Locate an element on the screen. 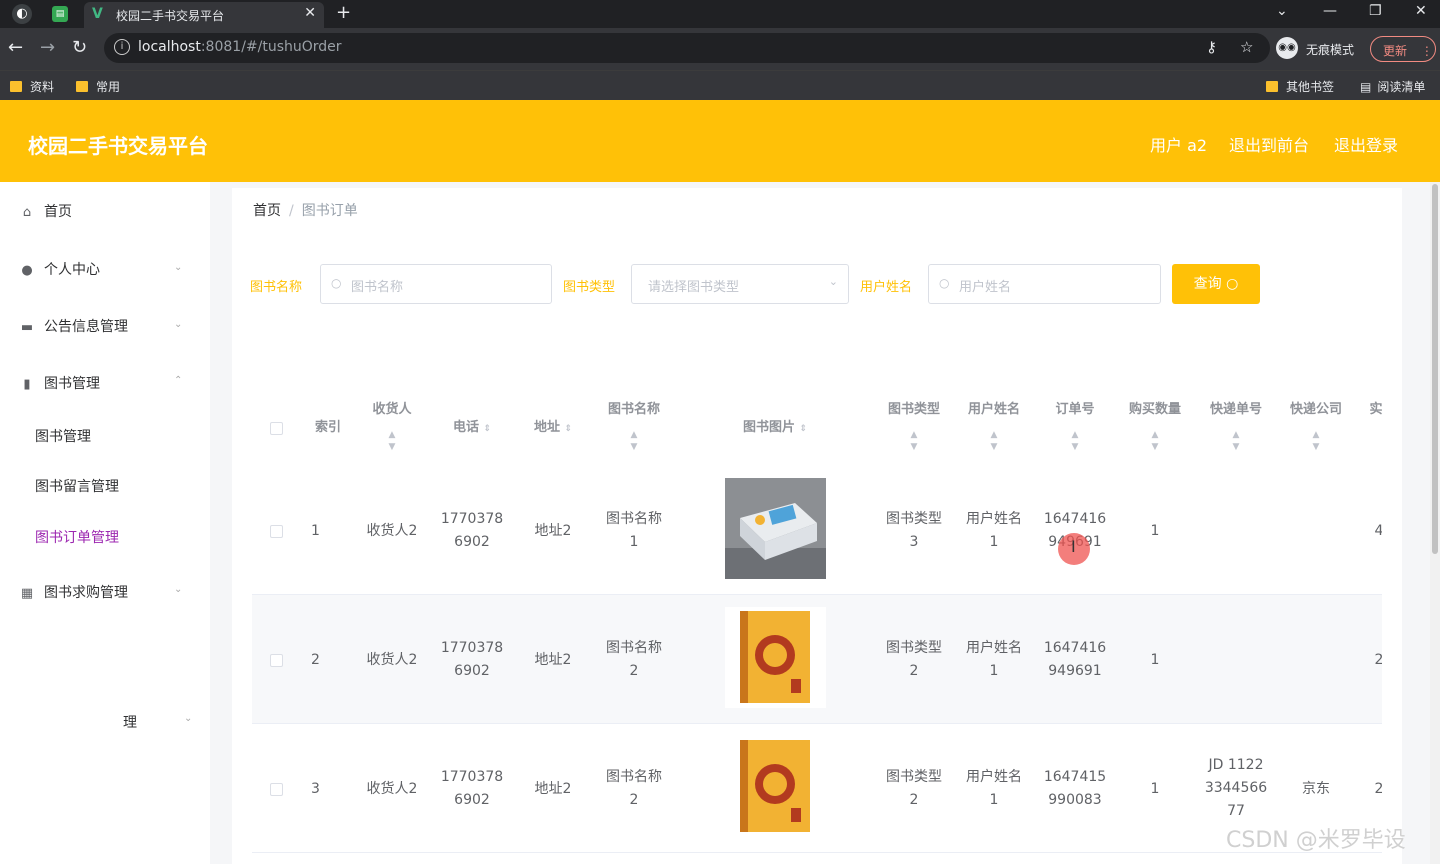 This screenshot has height=864, width=1440. browser-logo-icon: ◐ is located at coordinates (22, 14).